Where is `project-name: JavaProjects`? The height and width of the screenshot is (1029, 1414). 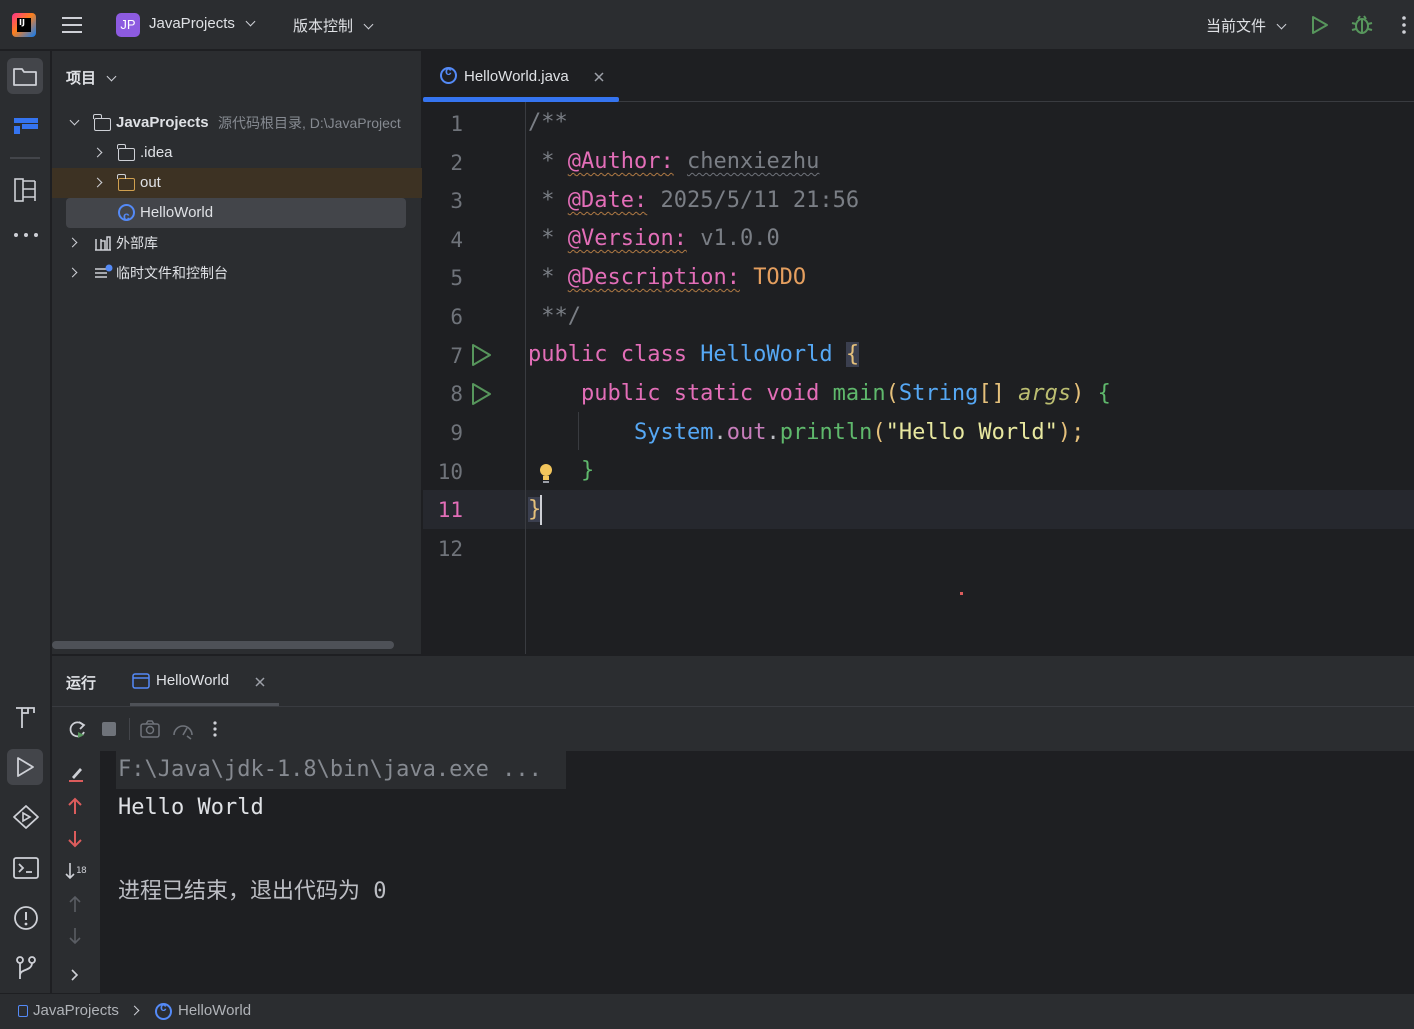
project-name: JavaProjects is located at coordinates (192, 23).